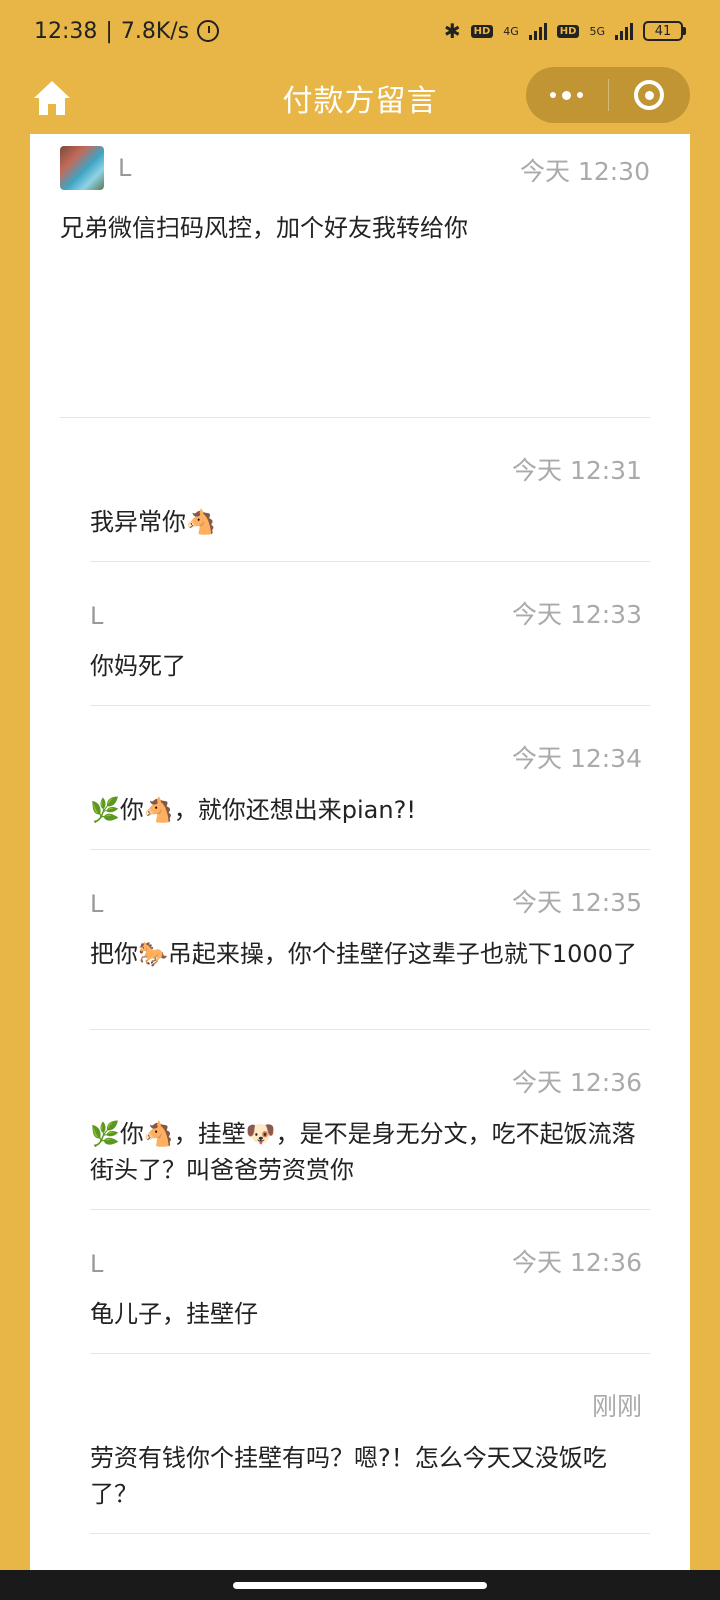 The width and height of the screenshot is (720, 1600). What do you see at coordinates (370, 634) in the screenshot?
I see `reply-item: L 今天 12:33 你妈死了` at bounding box center [370, 634].